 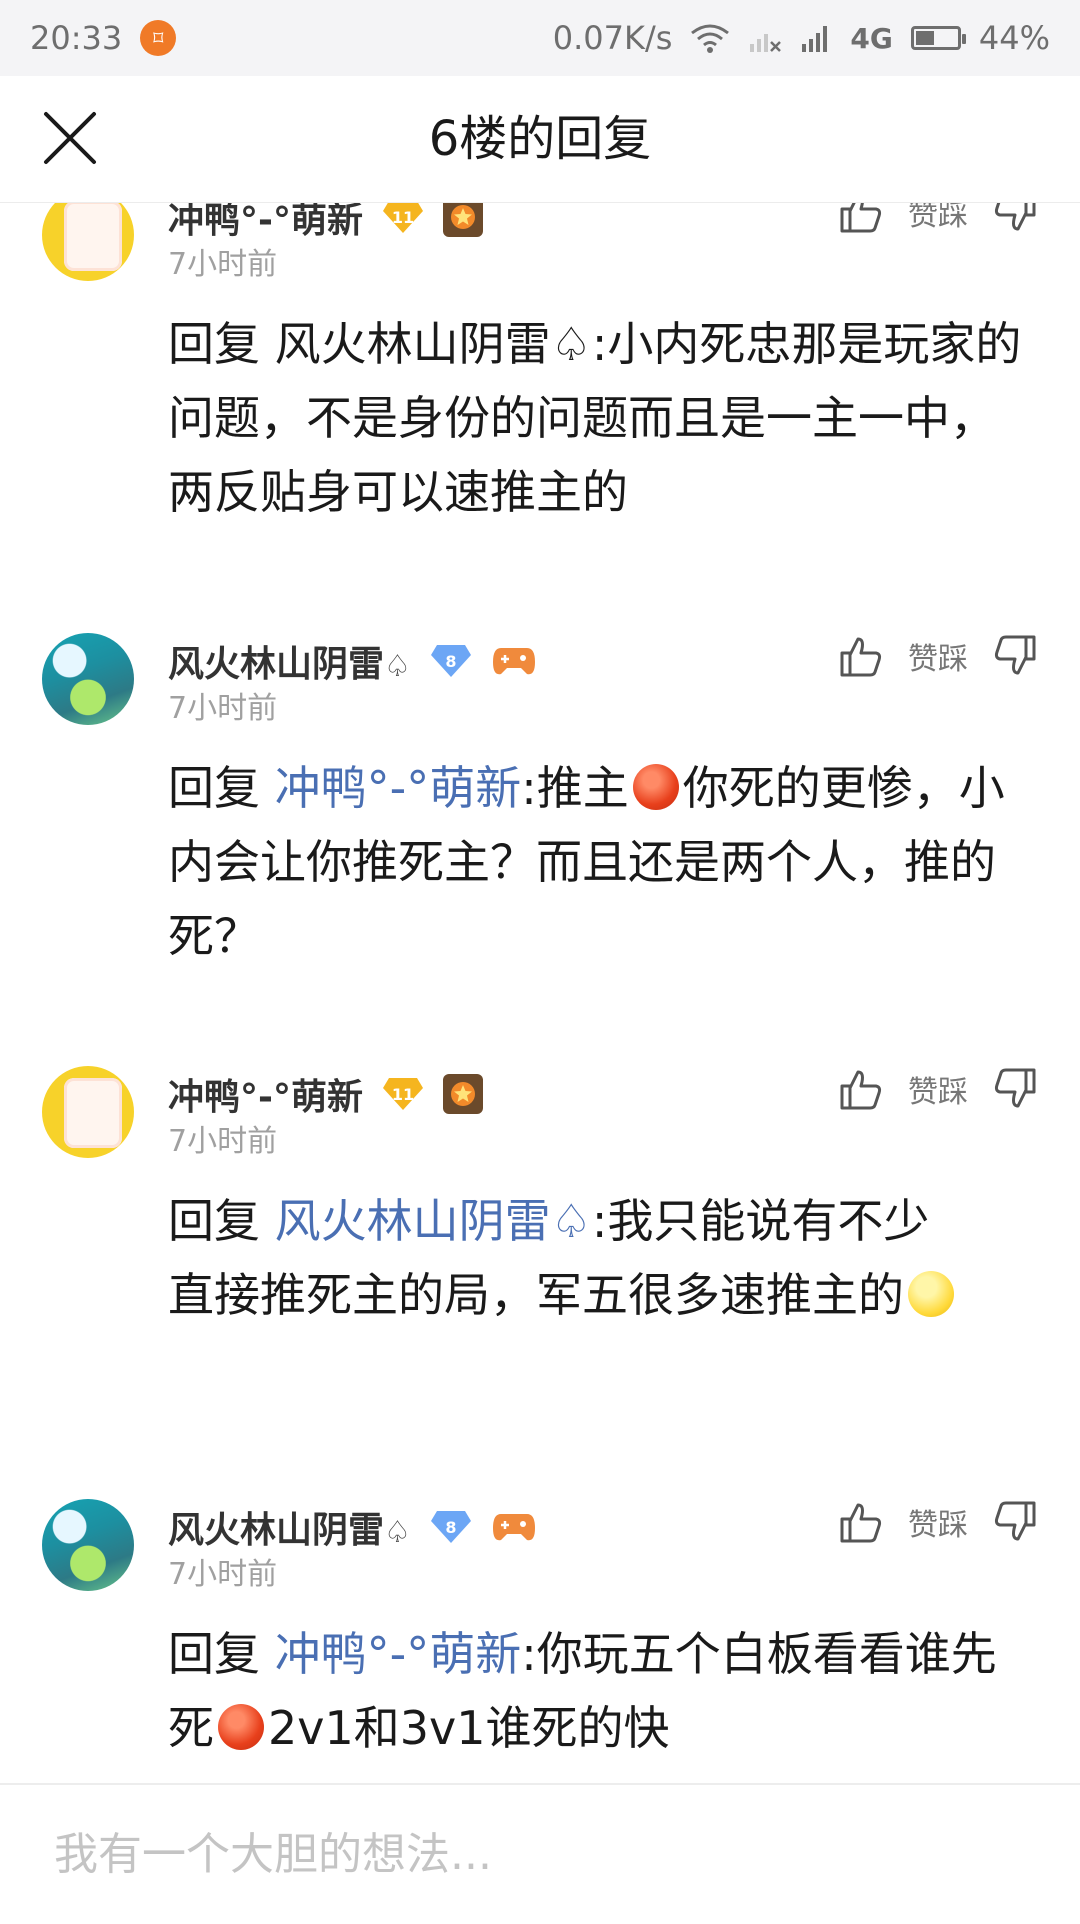 What do you see at coordinates (586, 862) in the screenshot?
I see `reply-text: 回复 冲鸭°-°萌新:推主 你死的更惨，小内会让你推死主？而且还是两个人，推的死？` at bounding box center [586, 862].